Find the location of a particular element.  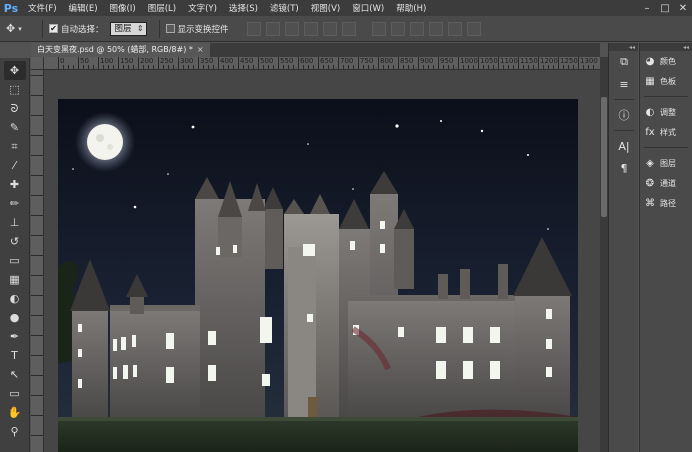

panel-tab-channels: ❂ 通道 is located at coordinates (666, 183).